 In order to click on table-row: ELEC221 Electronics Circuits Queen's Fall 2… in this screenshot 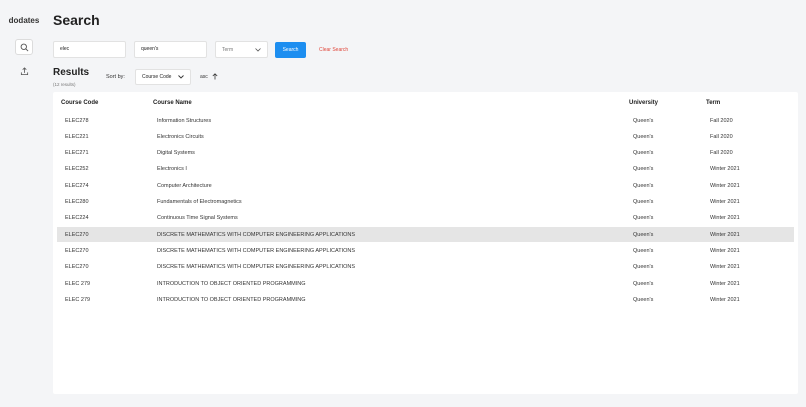, I will do `click(425, 136)`.